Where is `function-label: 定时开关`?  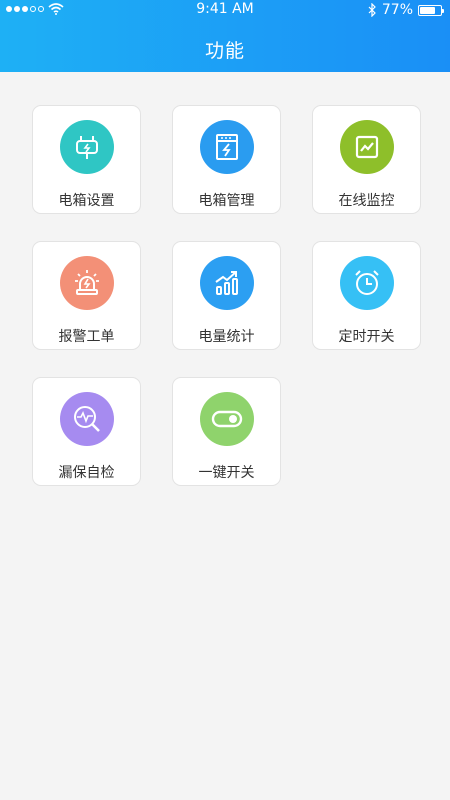
function-label: 定时开关 is located at coordinates (366, 337).